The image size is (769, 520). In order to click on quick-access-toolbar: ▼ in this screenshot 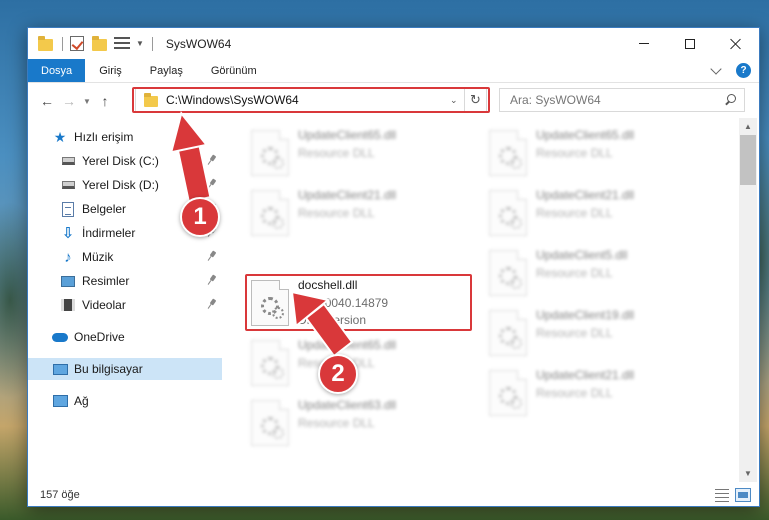, I will do `click(94, 43)`.